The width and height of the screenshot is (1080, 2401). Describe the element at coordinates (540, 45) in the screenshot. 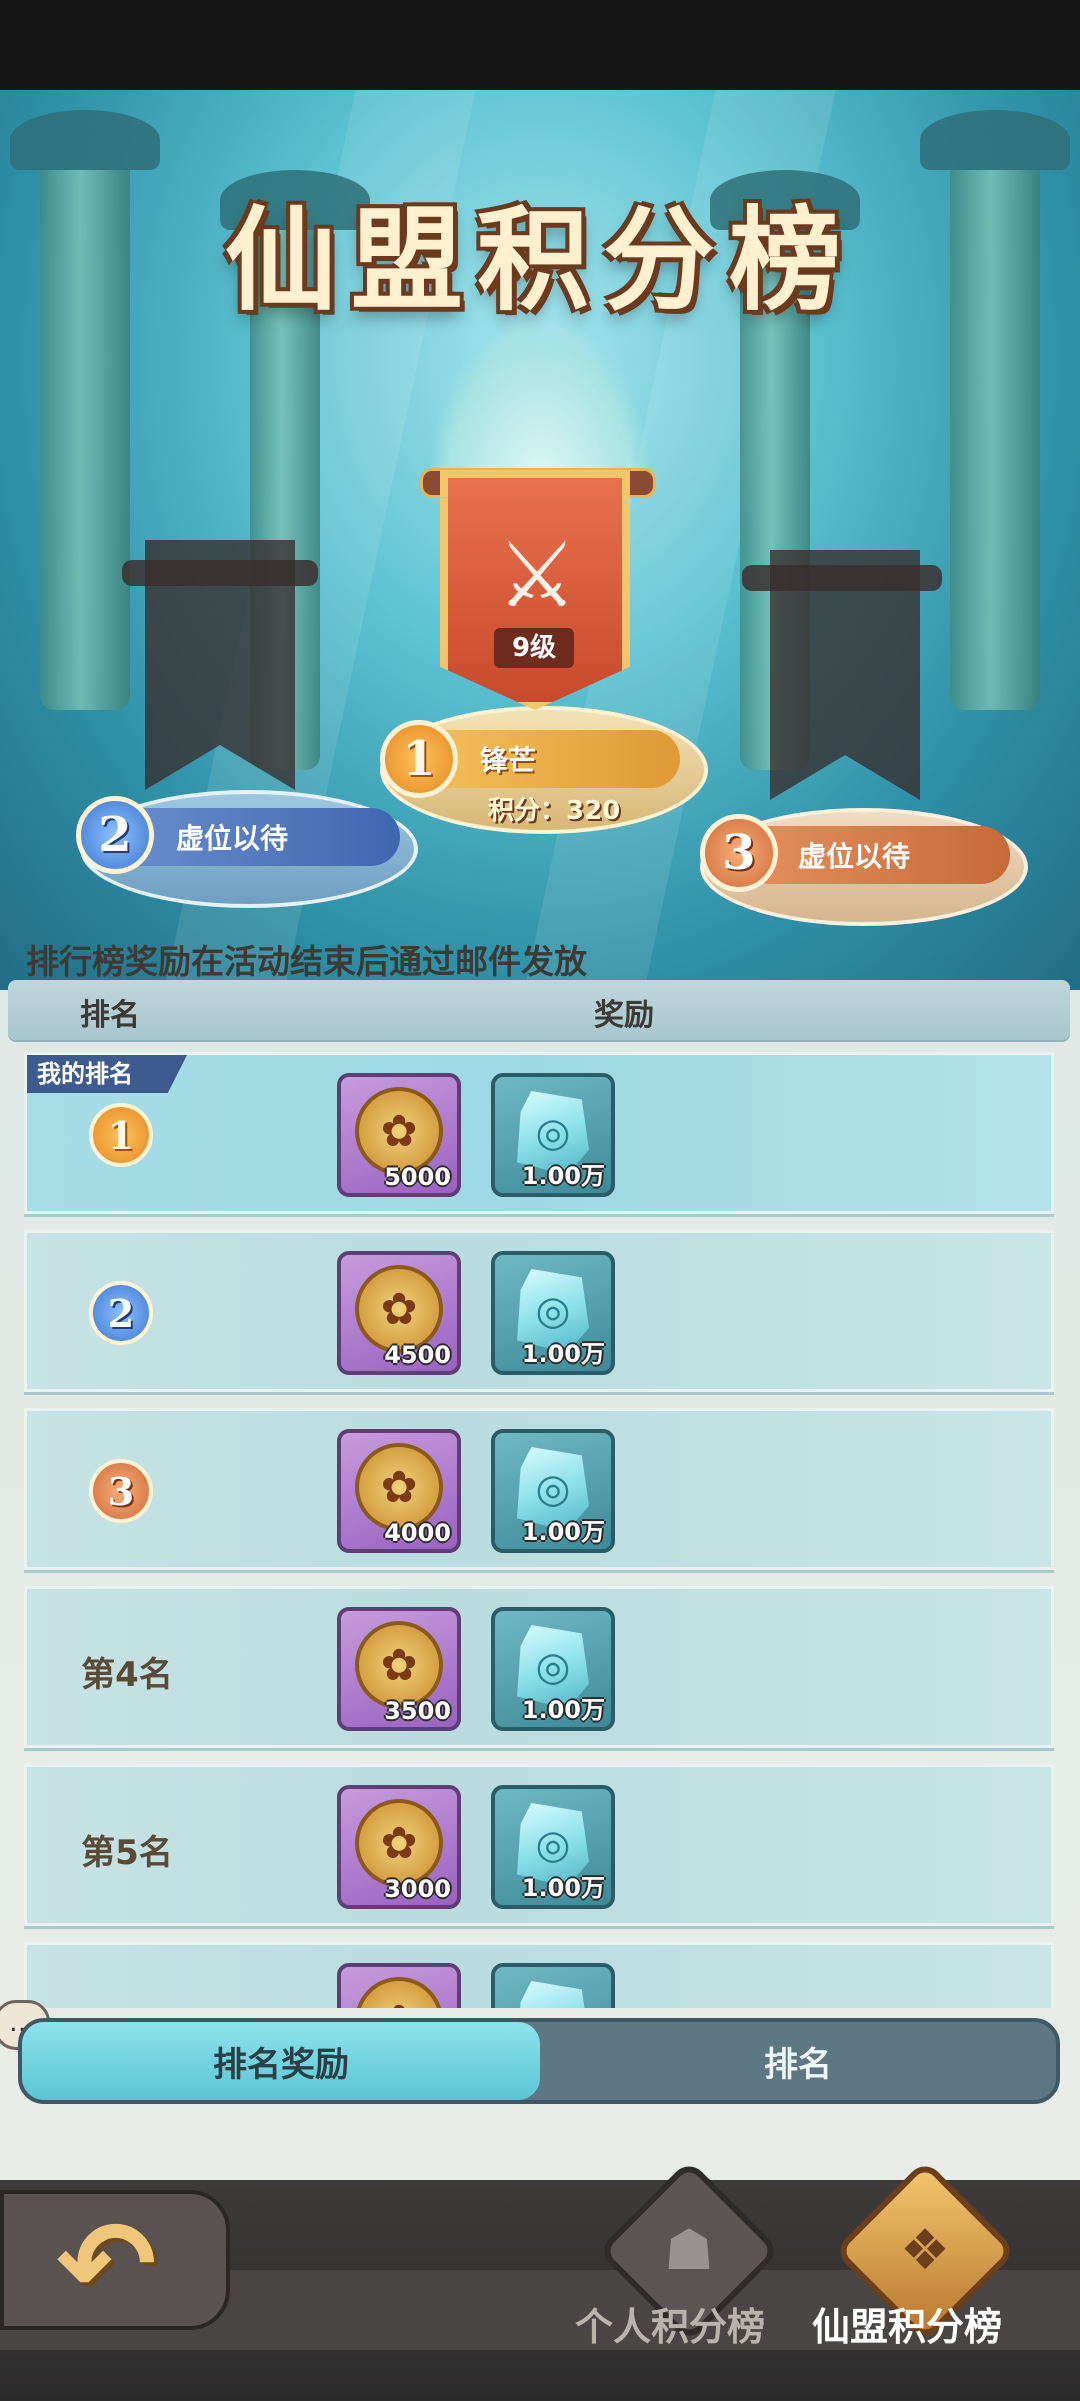

I see `status-bar` at that location.